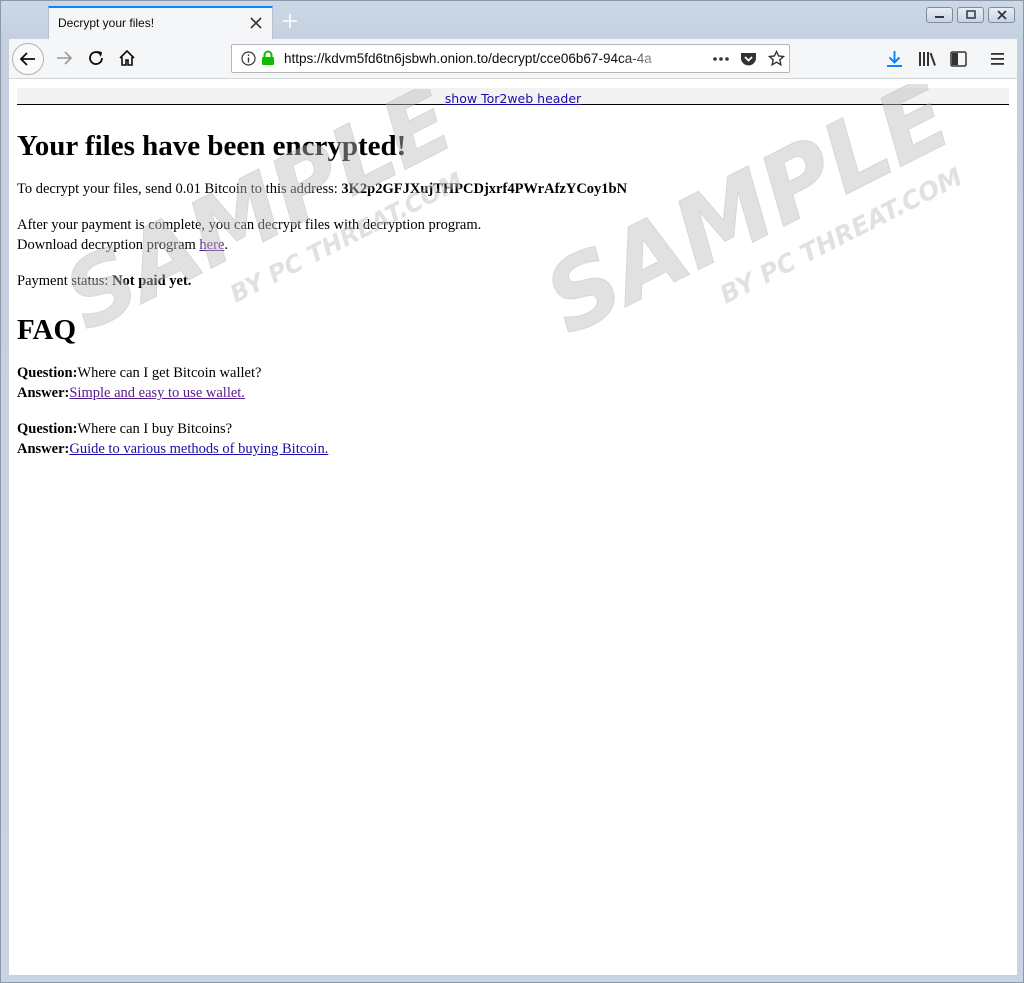 The height and width of the screenshot is (983, 1024). Describe the element at coordinates (169, 373) in the screenshot. I see `question-text: Where can I get Bitcoin wallet?` at that location.